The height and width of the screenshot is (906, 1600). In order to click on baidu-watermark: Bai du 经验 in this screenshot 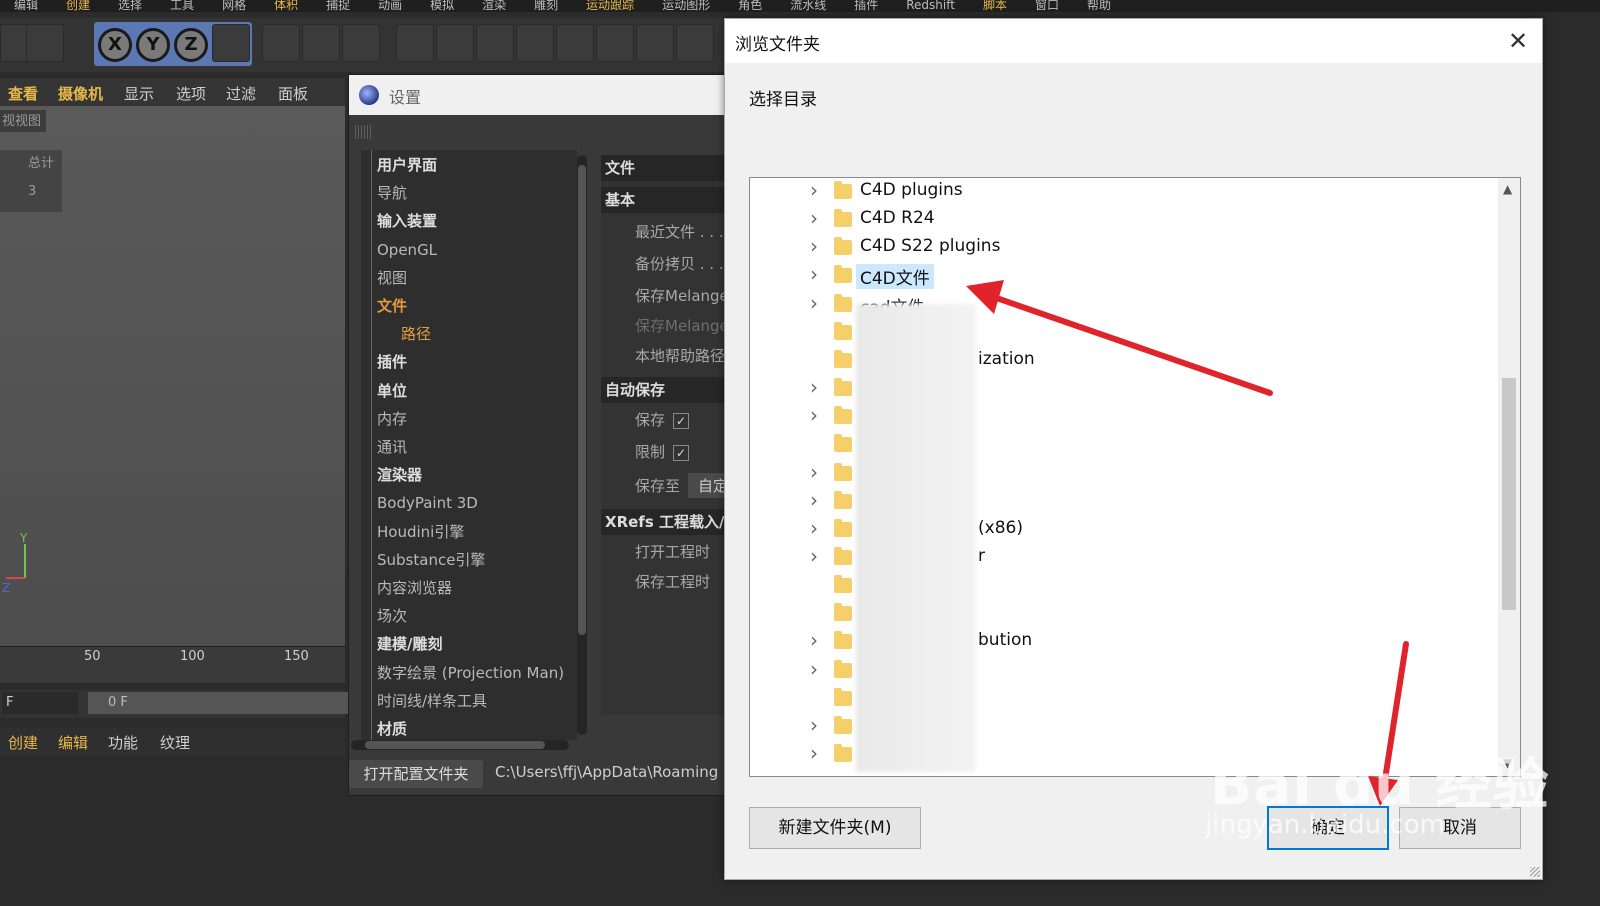, I will do `click(1380, 785)`.